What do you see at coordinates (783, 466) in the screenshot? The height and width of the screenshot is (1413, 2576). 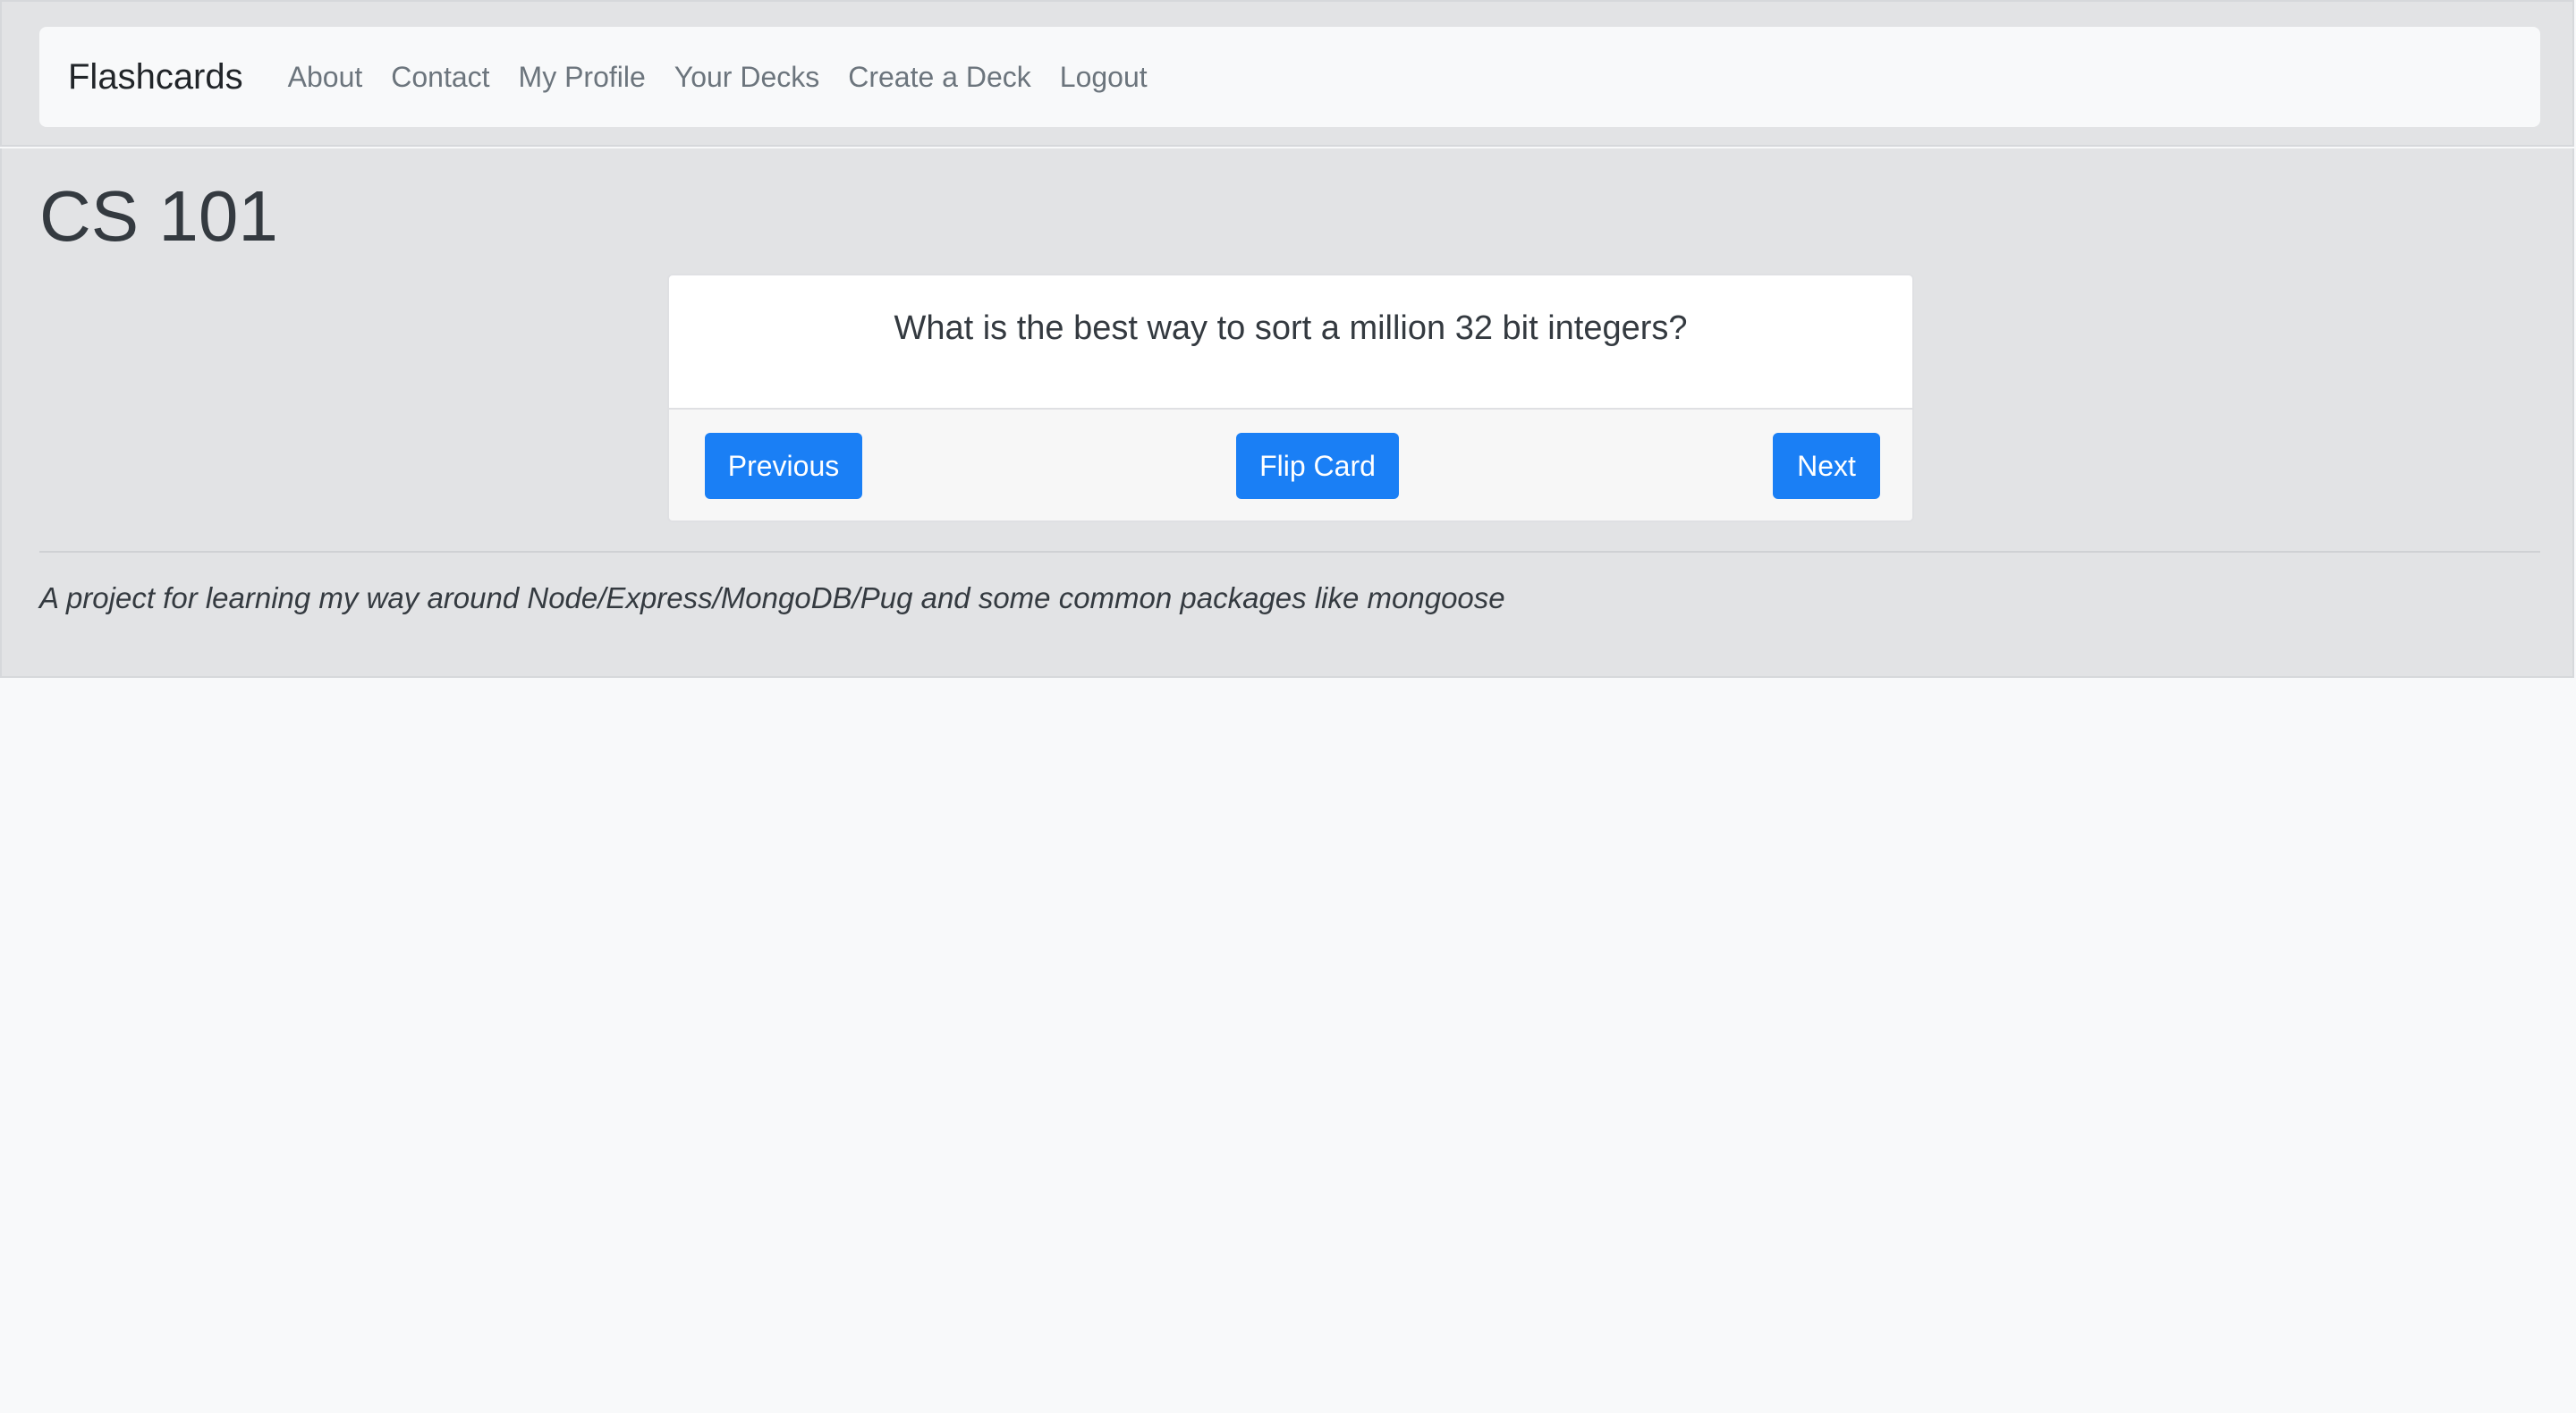 I see `previous-button: Previous` at bounding box center [783, 466].